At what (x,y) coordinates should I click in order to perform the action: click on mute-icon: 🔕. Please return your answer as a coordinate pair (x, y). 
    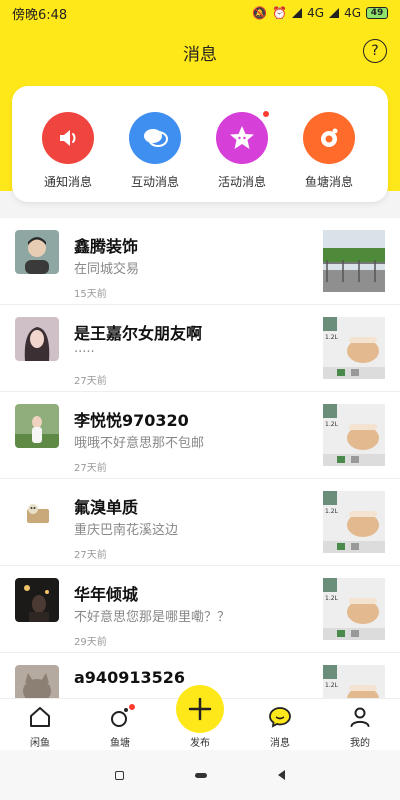
    Looking at the image, I should click on (260, 13).